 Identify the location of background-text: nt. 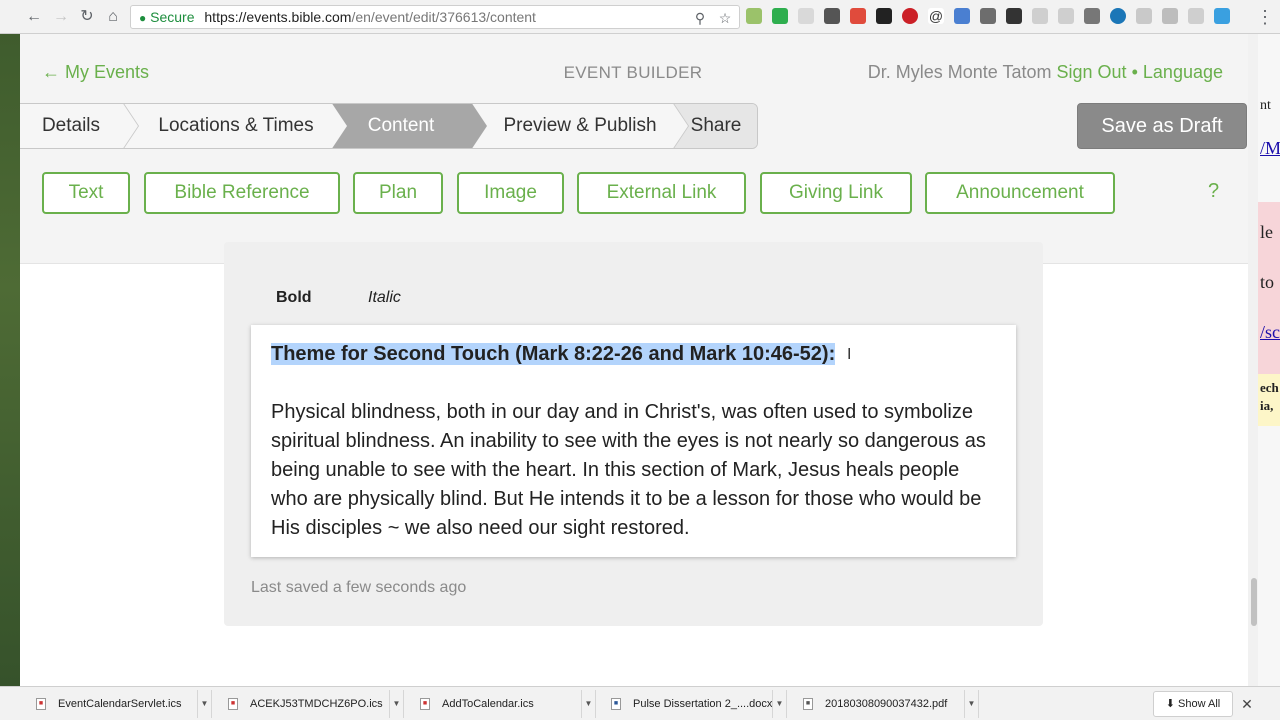
(1265, 105).